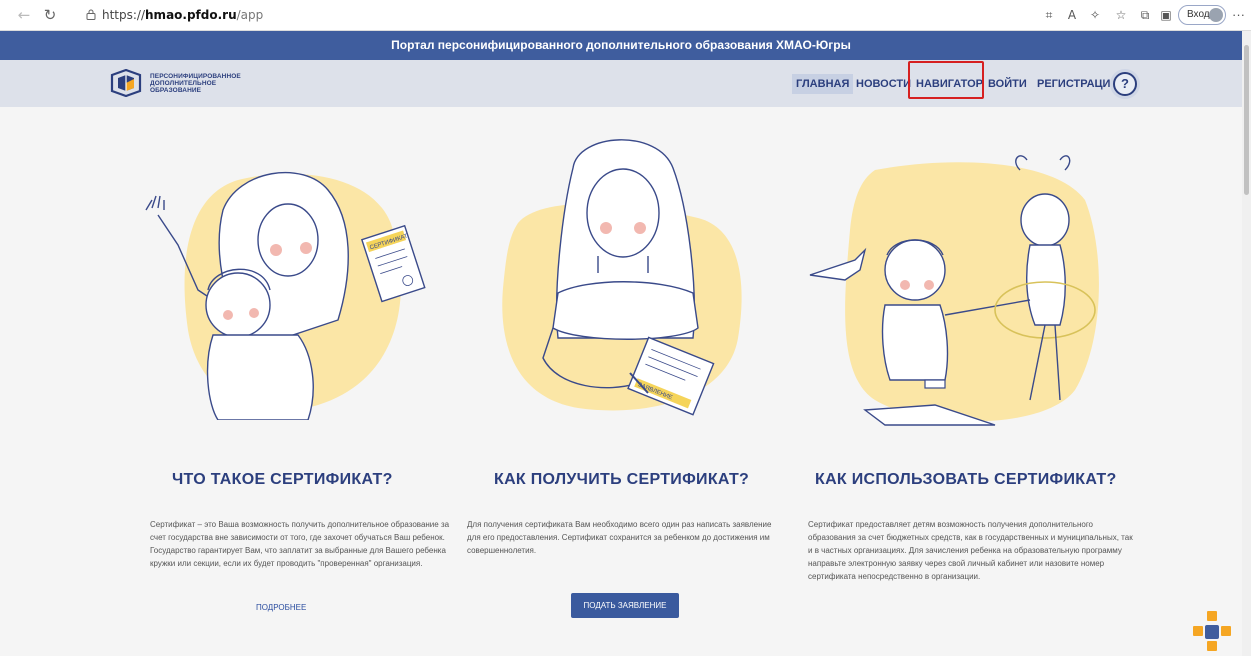 Image resolution: width=1251 pixels, height=656 pixels. What do you see at coordinates (250, 15) in the screenshot?
I see `url-path: /app` at bounding box center [250, 15].